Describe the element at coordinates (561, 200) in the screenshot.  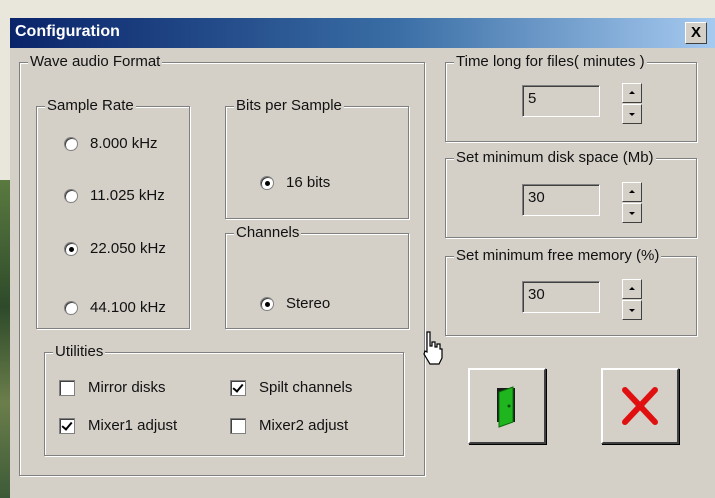
I see `min-disk-input: 30` at that location.